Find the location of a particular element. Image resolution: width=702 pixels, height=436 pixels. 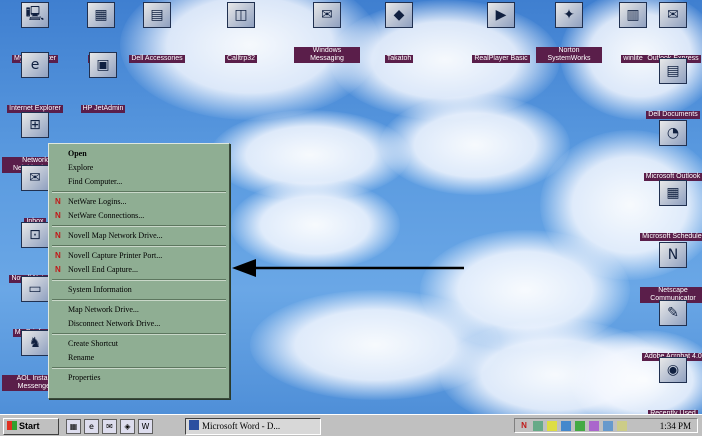

outlook-express-icon: ✉ is located at coordinates (673, 15).